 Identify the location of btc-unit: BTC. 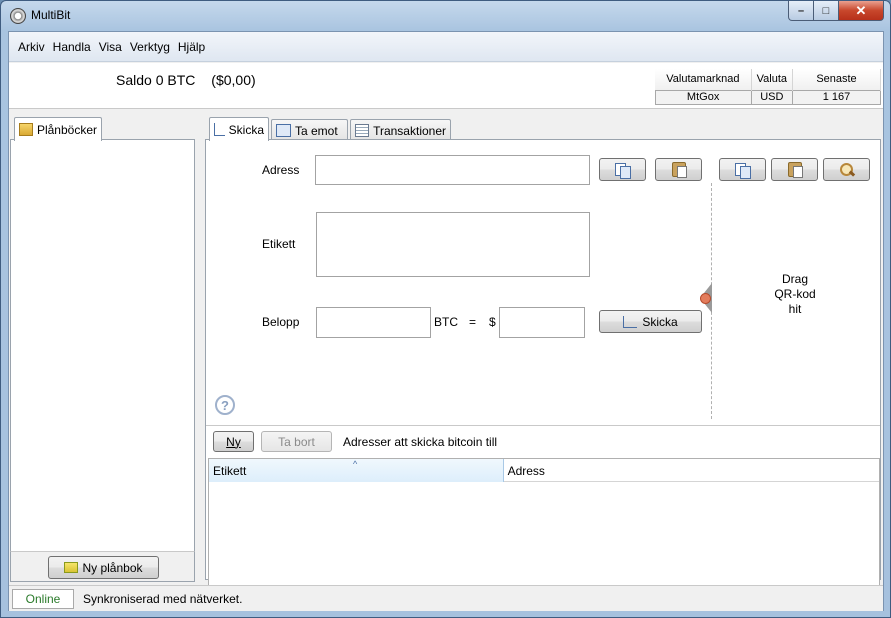
(446, 322).